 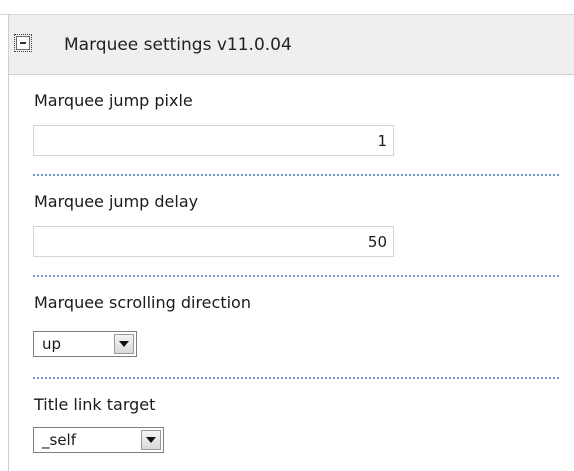 What do you see at coordinates (98, 440) in the screenshot?
I see `title-link-target-select: _self` at bounding box center [98, 440].